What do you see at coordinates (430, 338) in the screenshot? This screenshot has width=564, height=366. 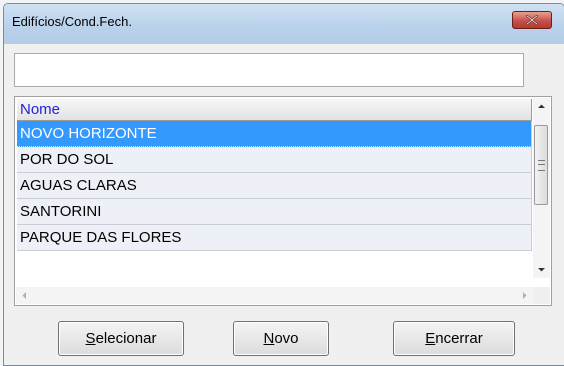 I see `encerrar-mnemonic: E` at bounding box center [430, 338].